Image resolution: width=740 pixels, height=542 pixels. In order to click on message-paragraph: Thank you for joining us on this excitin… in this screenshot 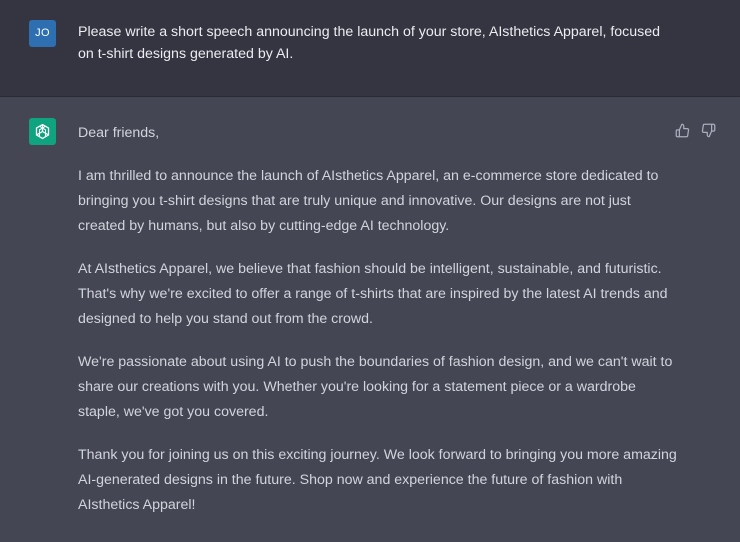, I will do `click(377, 480)`.